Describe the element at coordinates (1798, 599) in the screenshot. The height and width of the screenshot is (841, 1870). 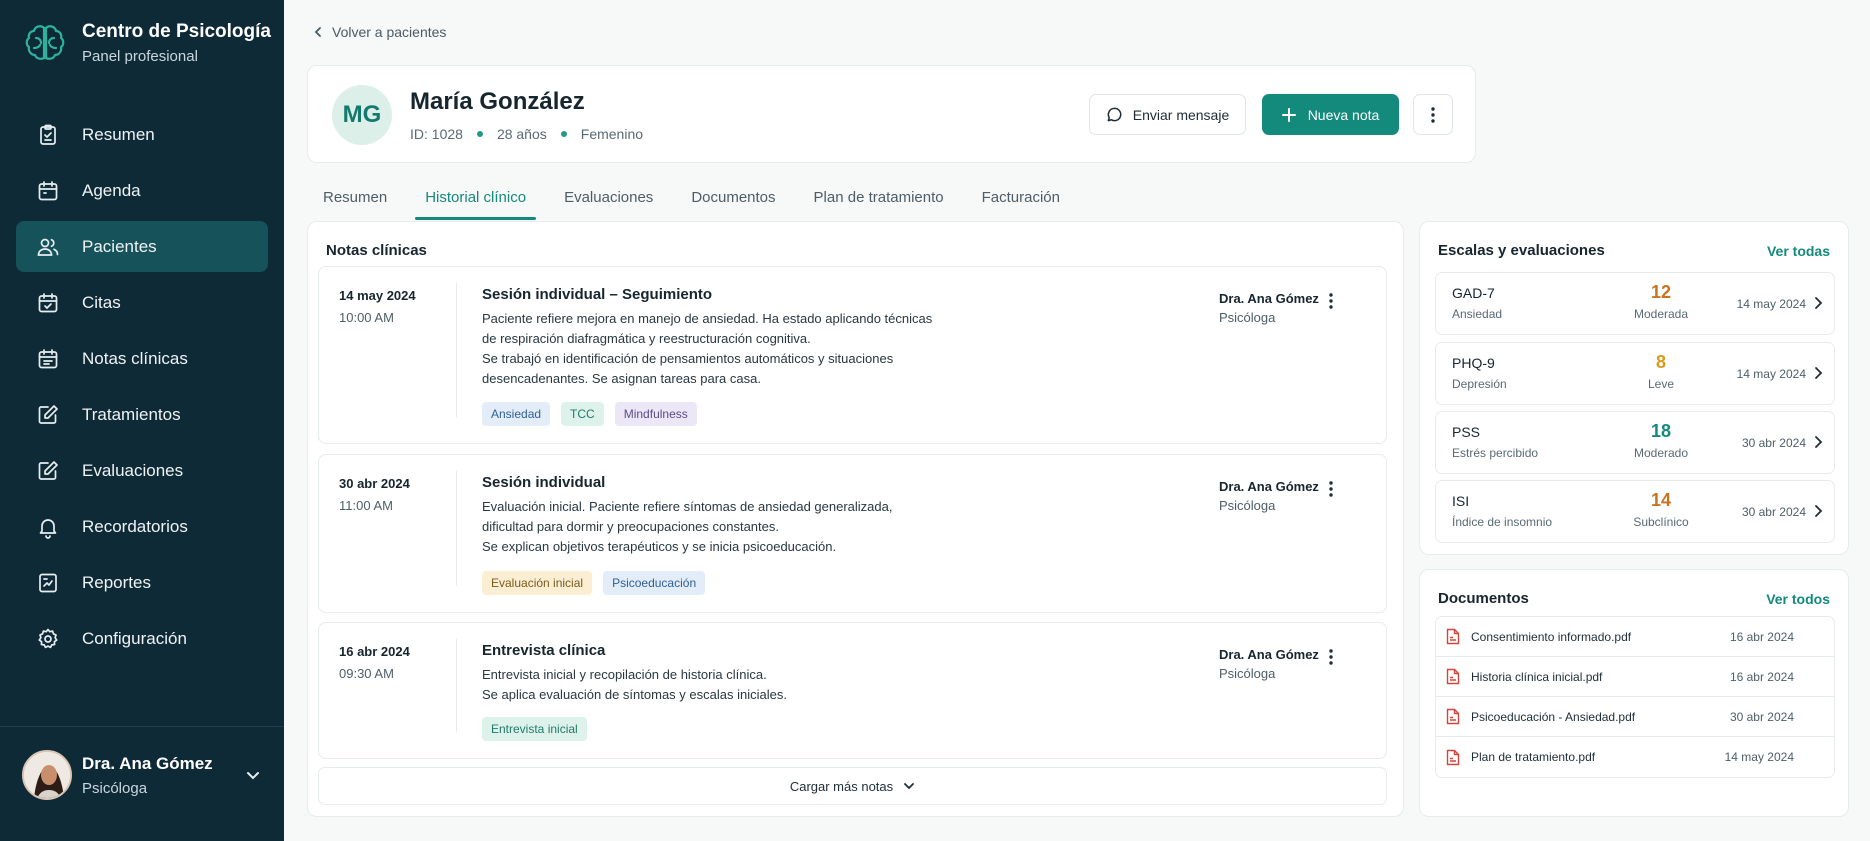
I see `view-all-documents-link: Ver todos` at that location.